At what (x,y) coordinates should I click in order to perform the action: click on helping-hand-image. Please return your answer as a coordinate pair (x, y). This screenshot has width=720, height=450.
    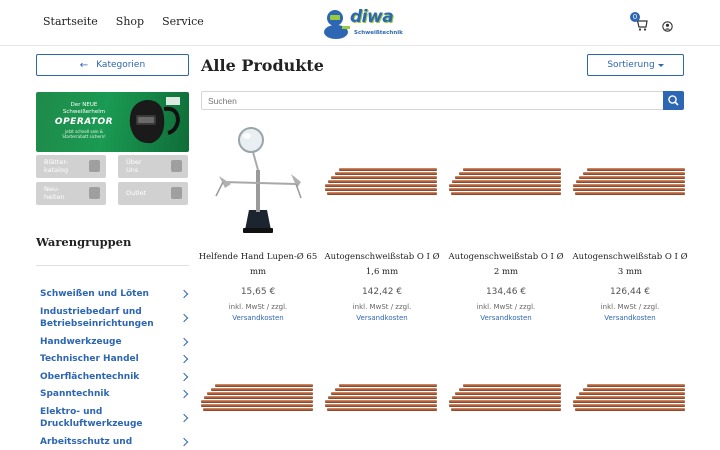
    Looking at the image, I should click on (258, 180).